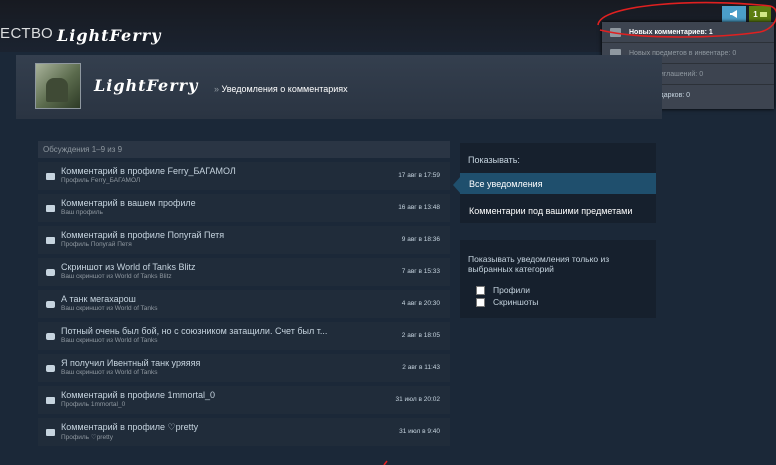  What do you see at coordinates (420, 239) in the screenshot?
I see `item-date: 9 авг в 18:36` at bounding box center [420, 239].